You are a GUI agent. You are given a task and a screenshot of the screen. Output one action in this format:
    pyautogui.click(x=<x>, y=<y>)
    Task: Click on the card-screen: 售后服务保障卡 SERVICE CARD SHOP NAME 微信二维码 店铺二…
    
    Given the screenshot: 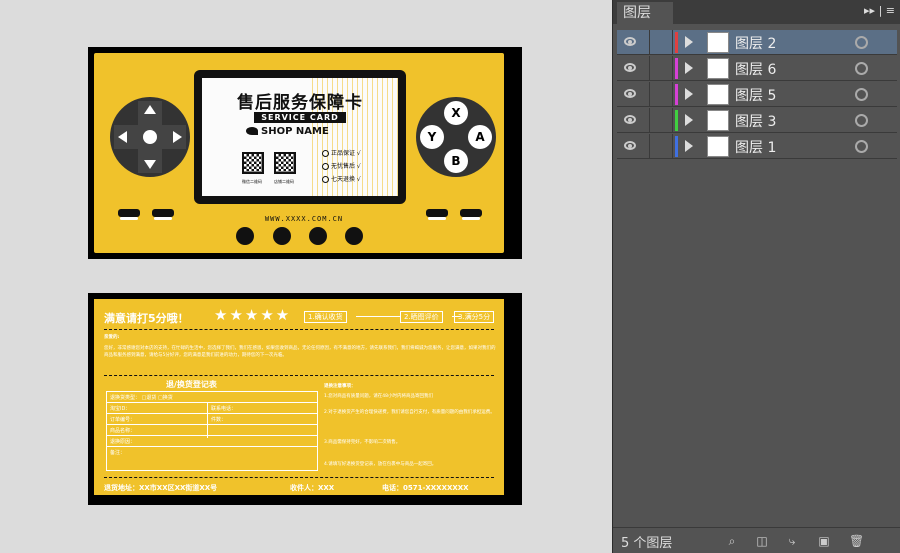 What is the action you would take?
    pyautogui.click(x=300, y=137)
    